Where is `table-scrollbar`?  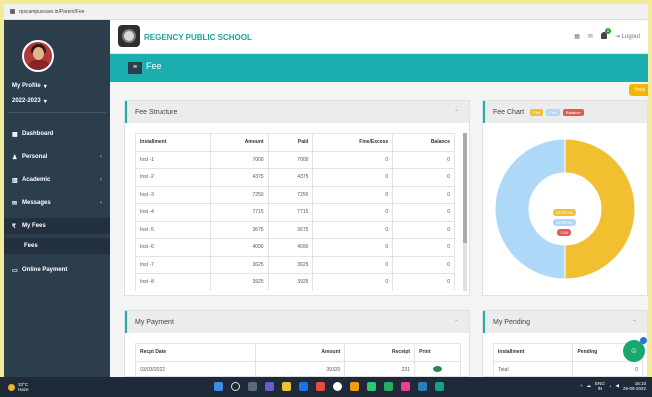
table-scrollbar is located at coordinates (465, 212).